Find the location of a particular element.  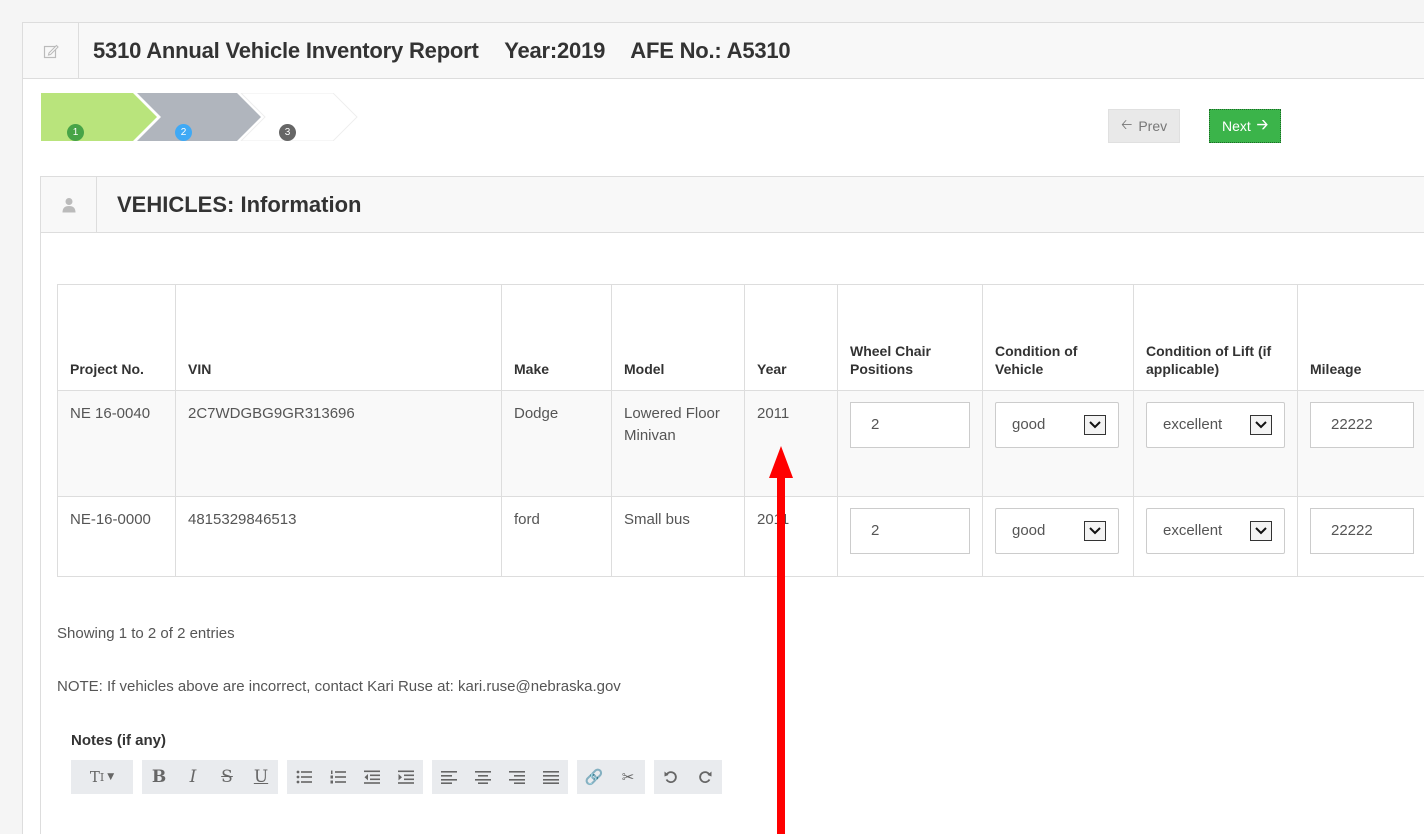

cell-project: NE-16-0000 is located at coordinates (116, 536).